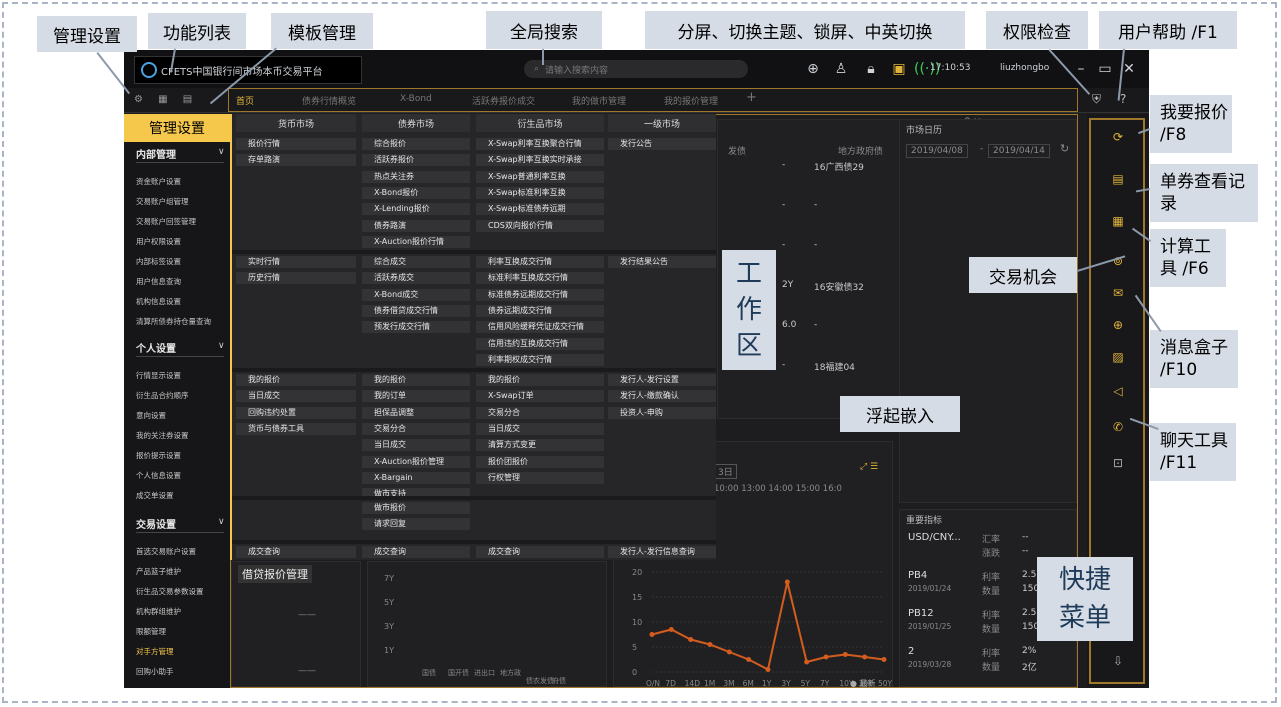  I want to click on mega-menu-item: 做市报价, so click(416, 508).